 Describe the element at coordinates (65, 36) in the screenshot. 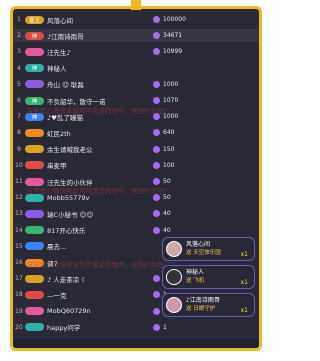

I see `user-name: ♪江南诗雨哥` at that location.